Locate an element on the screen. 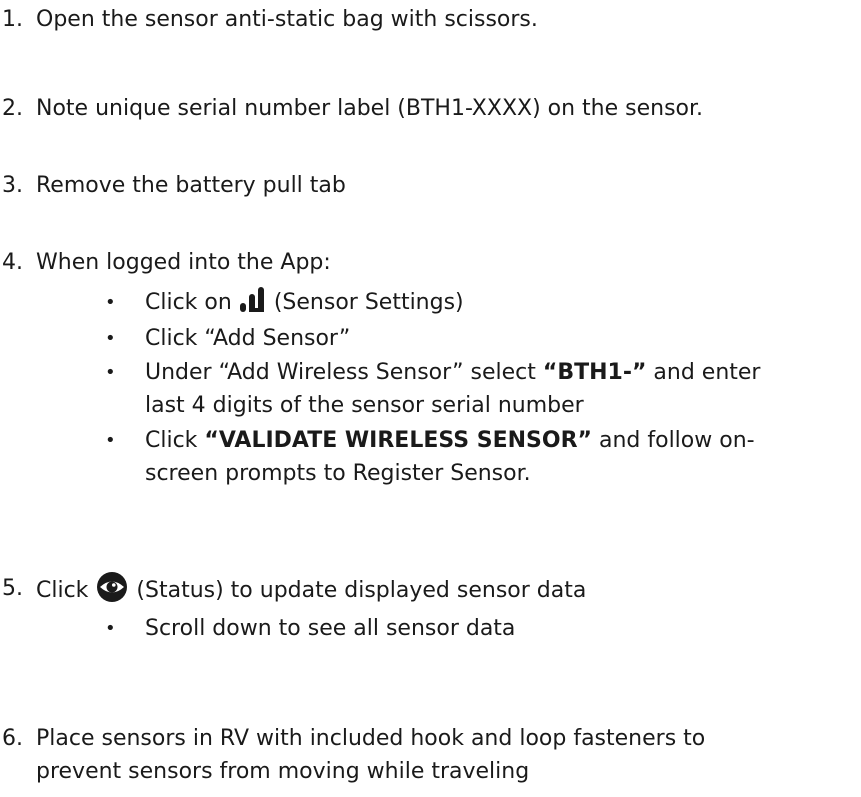  bullet-text: Click on (Sensor Settings) is located at coordinates (304, 302).